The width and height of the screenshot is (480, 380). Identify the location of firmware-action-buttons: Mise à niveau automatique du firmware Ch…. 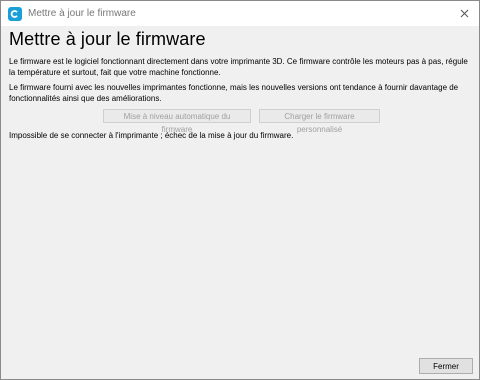
(241, 121).